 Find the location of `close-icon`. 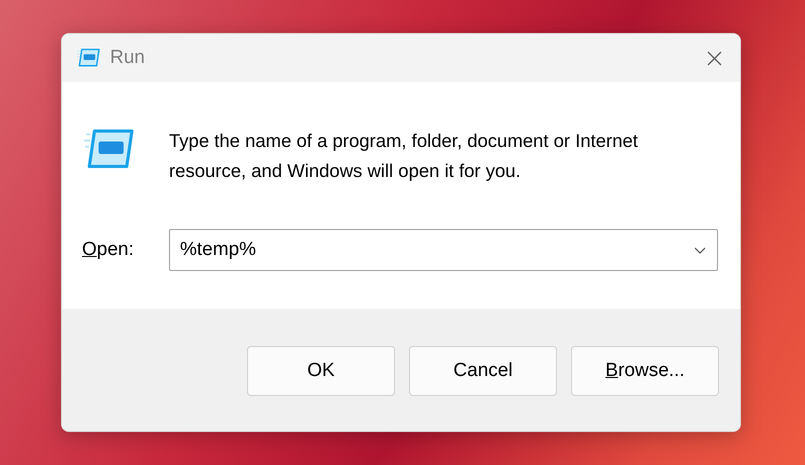

close-icon is located at coordinates (714, 58).